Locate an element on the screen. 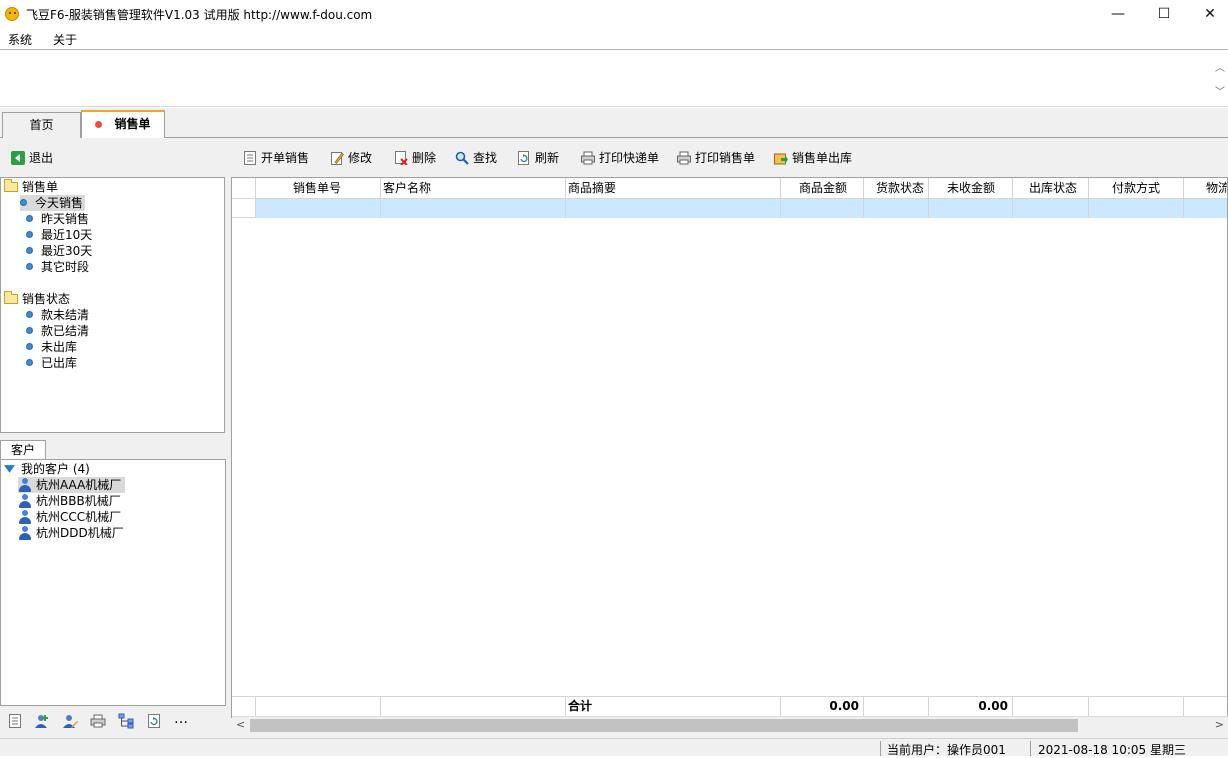  refresh-label: 刷新 is located at coordinates (547, 158).